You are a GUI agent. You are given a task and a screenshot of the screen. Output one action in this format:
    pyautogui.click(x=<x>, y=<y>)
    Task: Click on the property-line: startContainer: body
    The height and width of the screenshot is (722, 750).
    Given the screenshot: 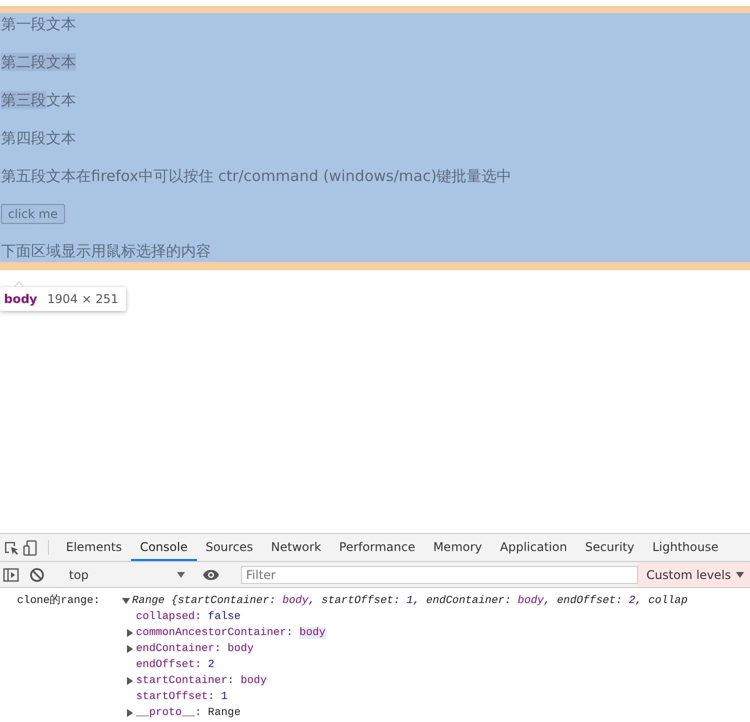 What is the action you would take?
    pyautogui.click(x=201, y=681)
    